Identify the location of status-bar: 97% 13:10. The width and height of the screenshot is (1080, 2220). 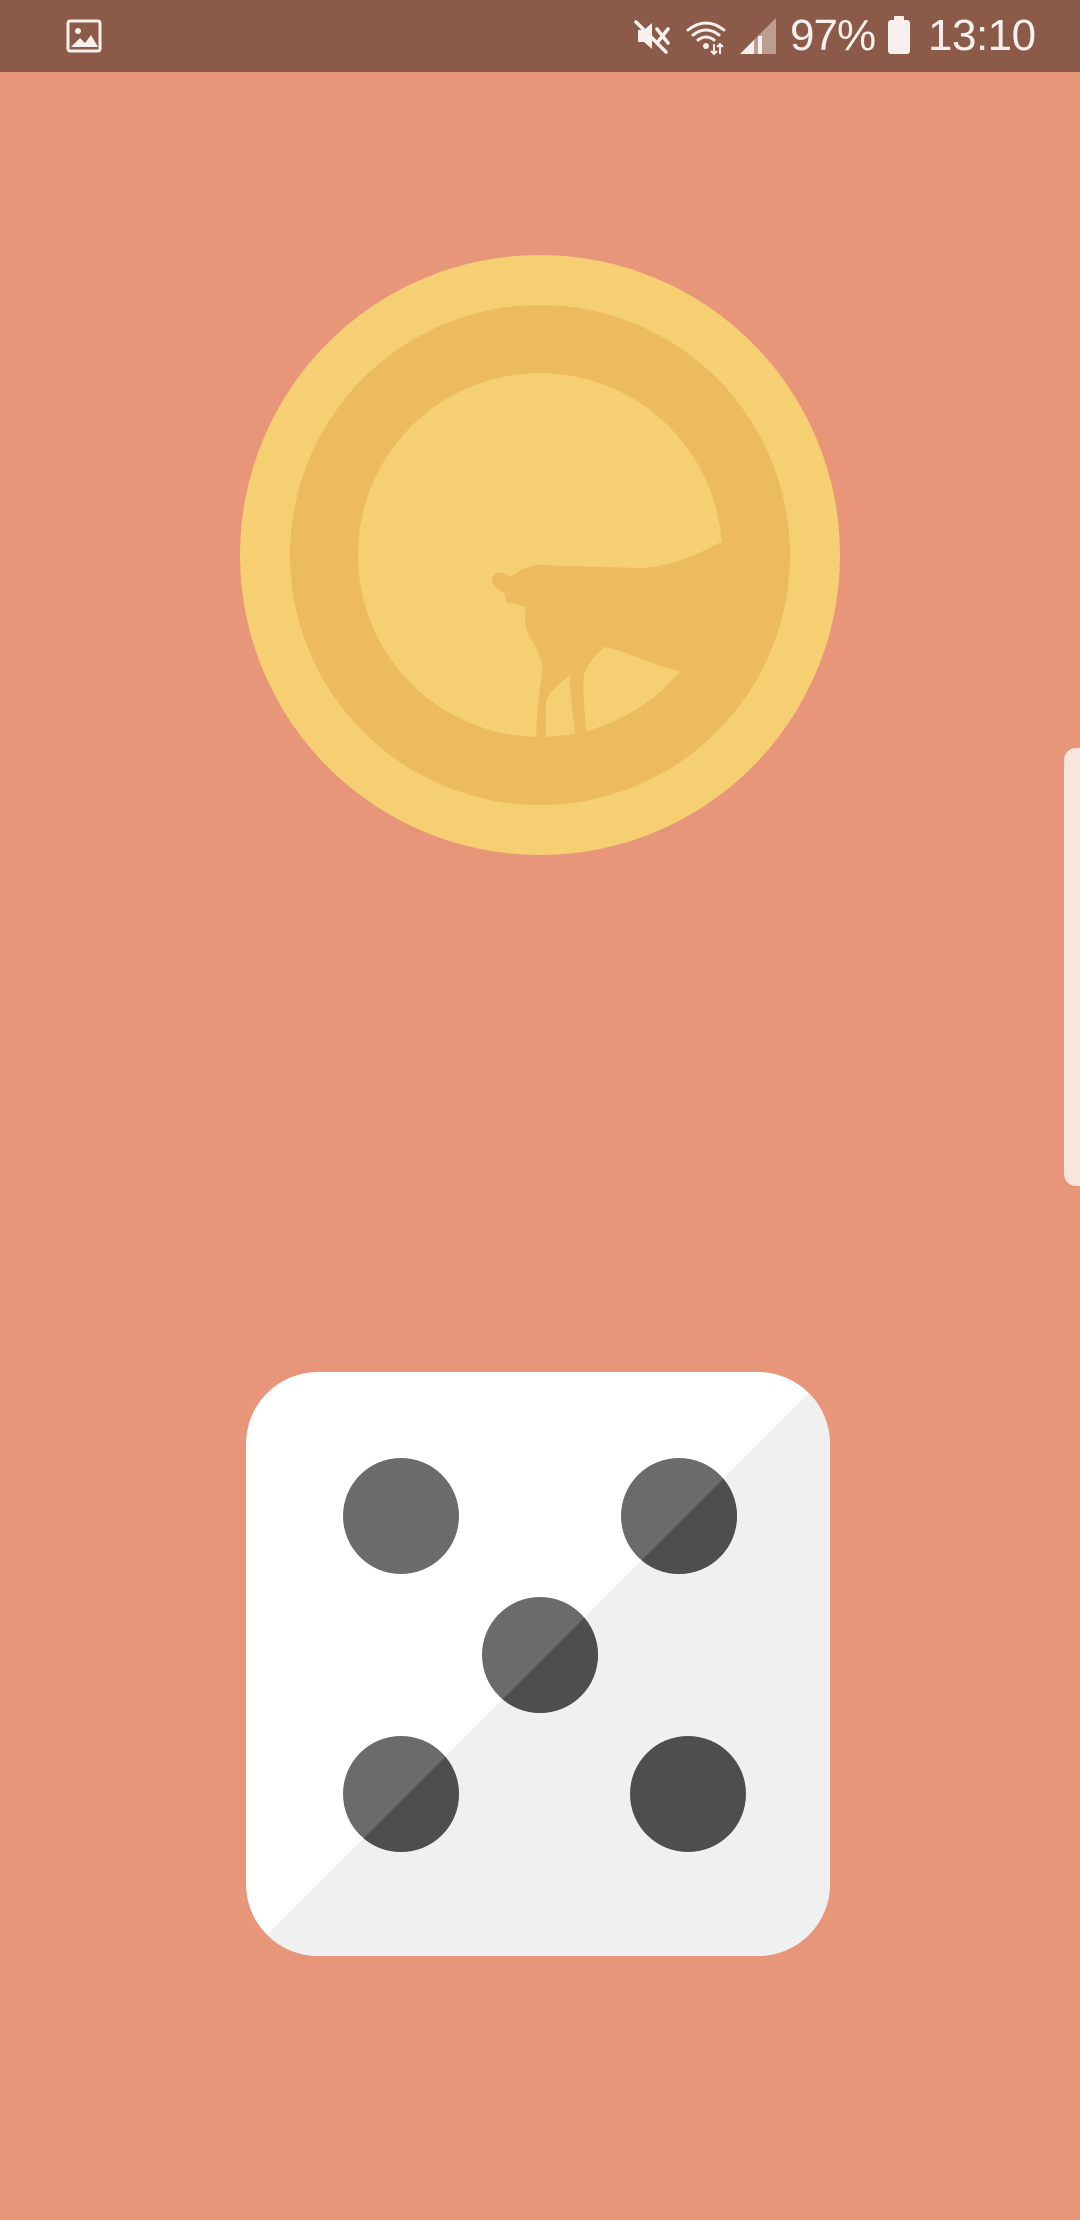
(540, 36).